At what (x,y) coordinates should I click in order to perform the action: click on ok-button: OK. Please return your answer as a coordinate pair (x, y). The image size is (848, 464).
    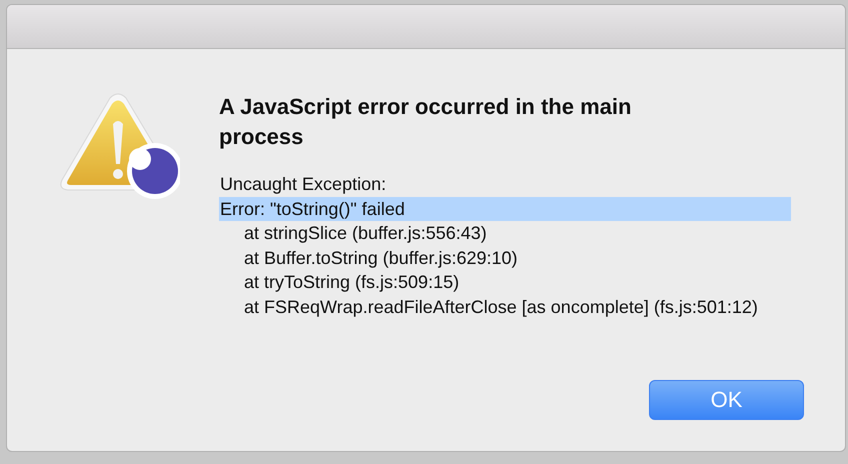
    Looking at the image, I should click on (726, 400).